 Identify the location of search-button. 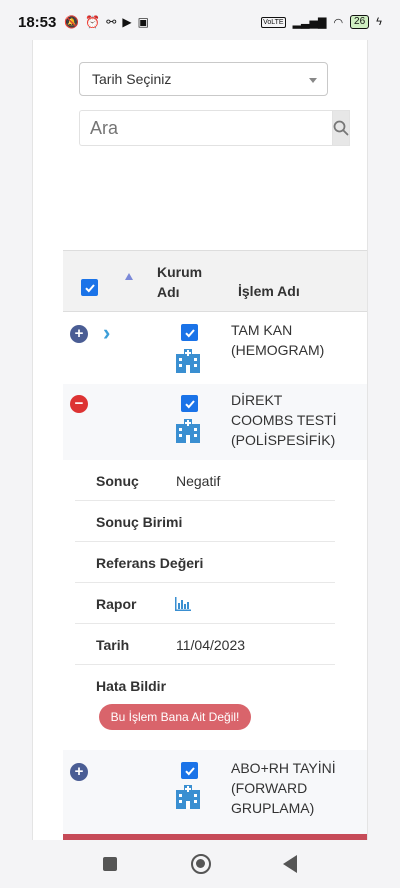
(341, 128).